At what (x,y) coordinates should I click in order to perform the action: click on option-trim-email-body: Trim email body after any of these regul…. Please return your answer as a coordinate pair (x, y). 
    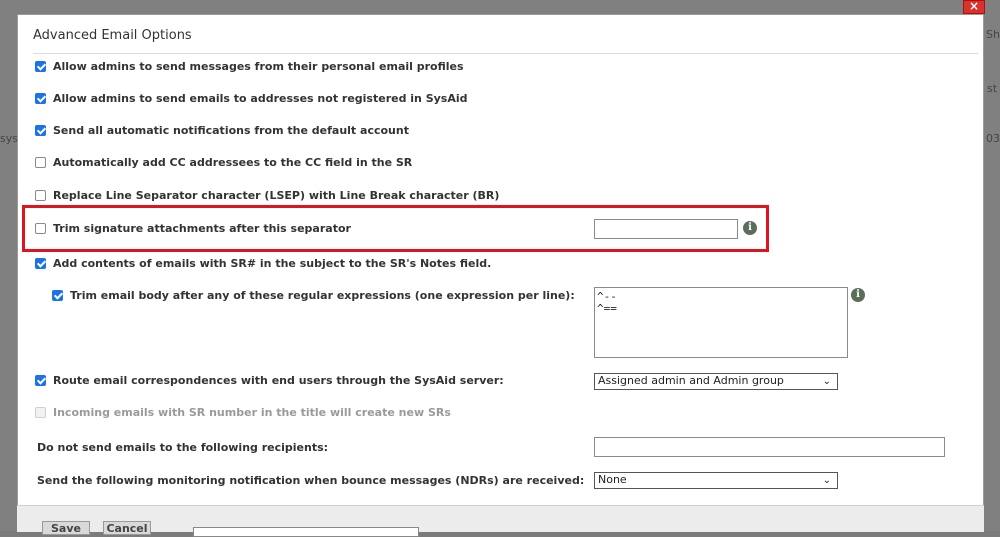
    Looking at the image, I should click on (313, 295).